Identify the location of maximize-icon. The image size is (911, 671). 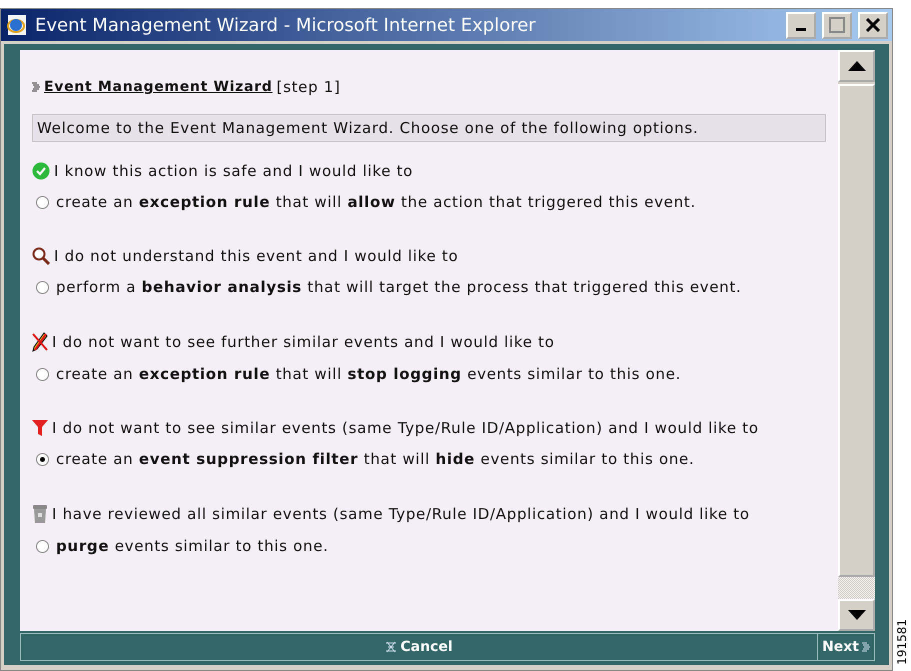
(837, 25).